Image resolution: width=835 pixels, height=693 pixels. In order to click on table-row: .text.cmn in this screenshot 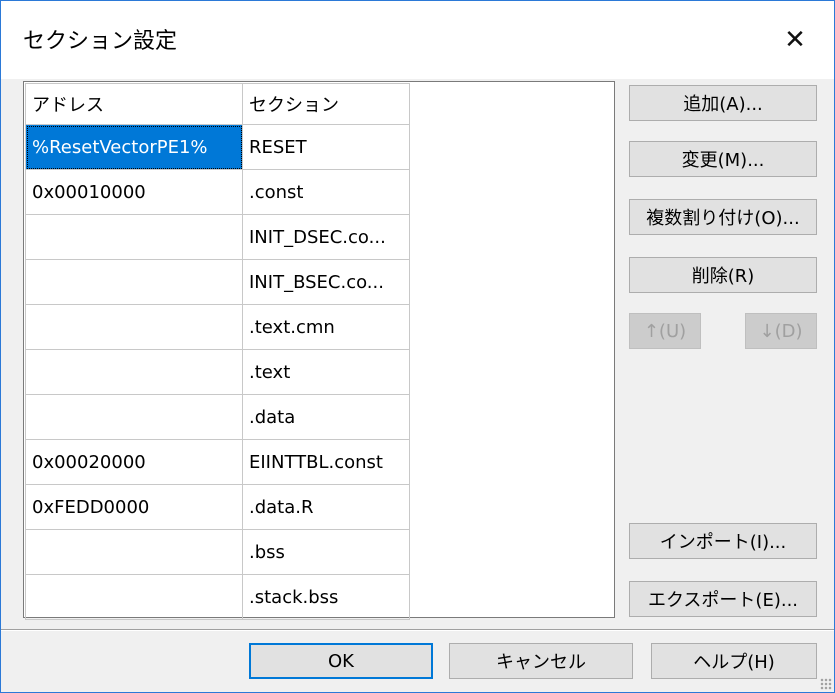, I will do `click(217, 327)`.